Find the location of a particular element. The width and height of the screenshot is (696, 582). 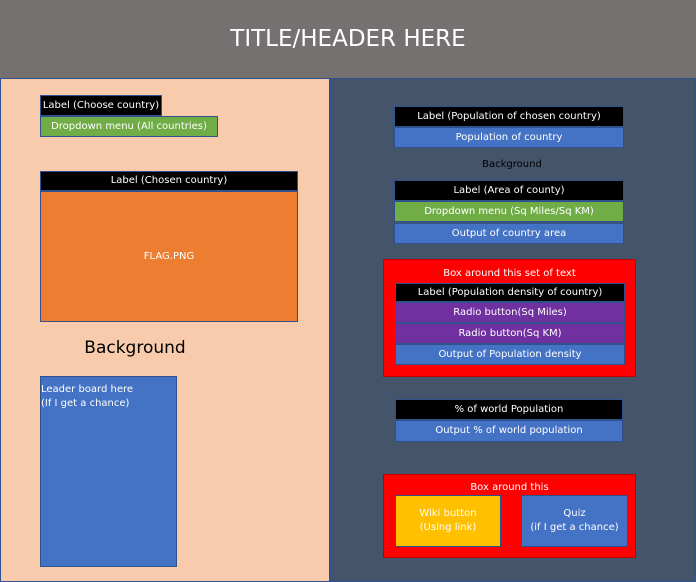

radio-sq-km: Radio button(Sq KM) is located at coordinates (510, 333).